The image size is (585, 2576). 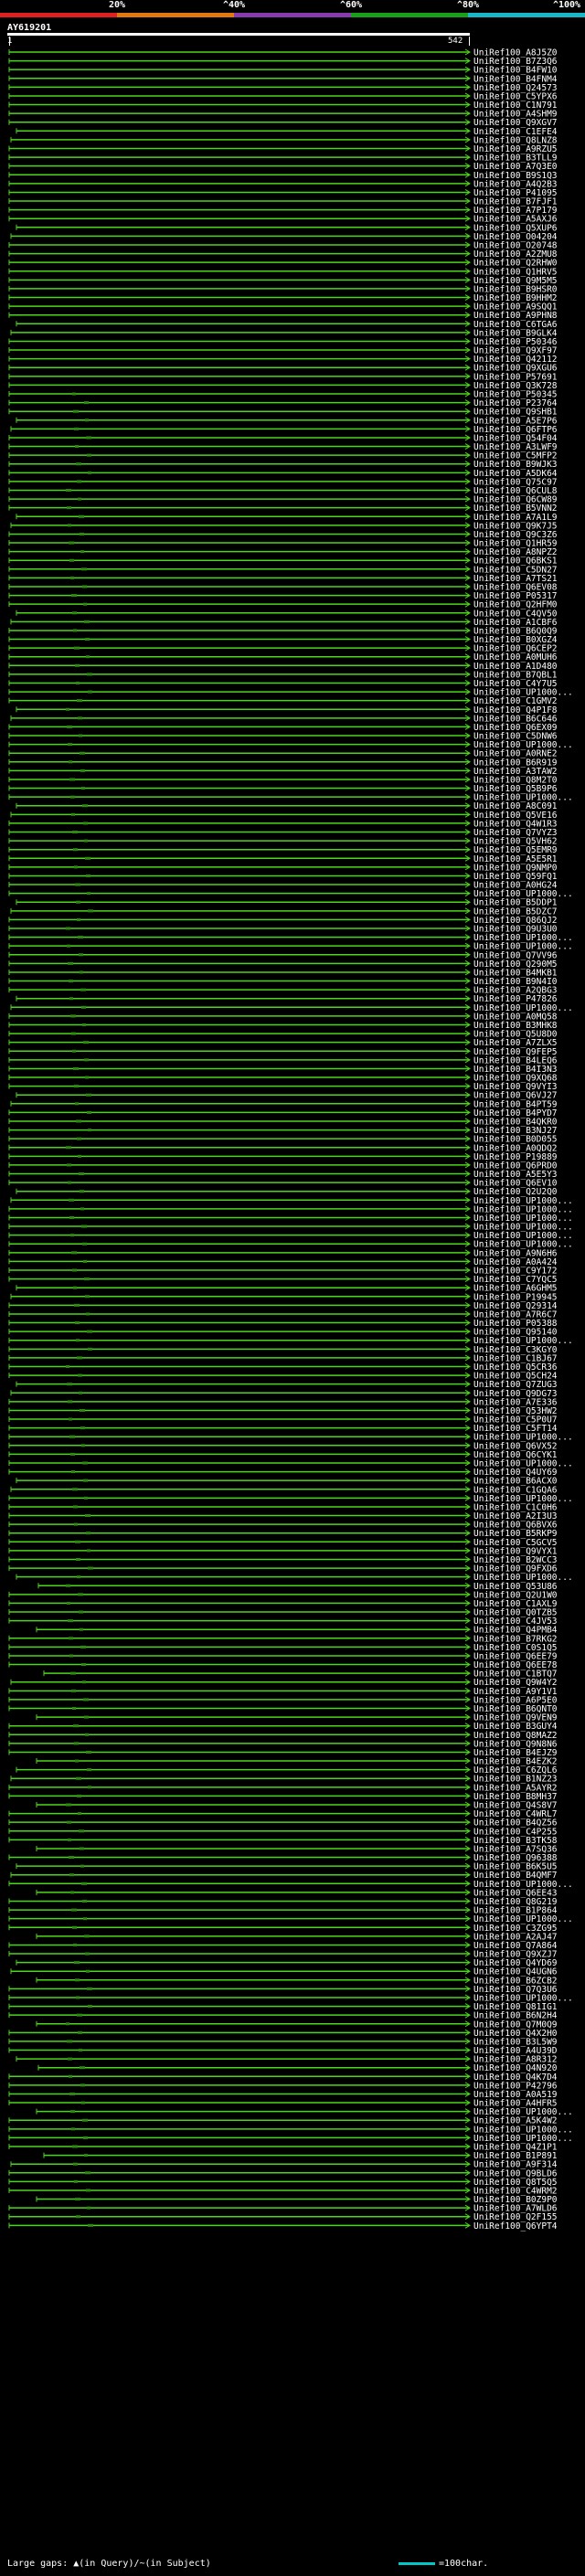 What do you see at coordinates (109, 2564) in the screenshot?
I see `footer-gap-legend: Large gaps: ▲(in Query)/~(in Subject)` at bounding box center [109, 2564].